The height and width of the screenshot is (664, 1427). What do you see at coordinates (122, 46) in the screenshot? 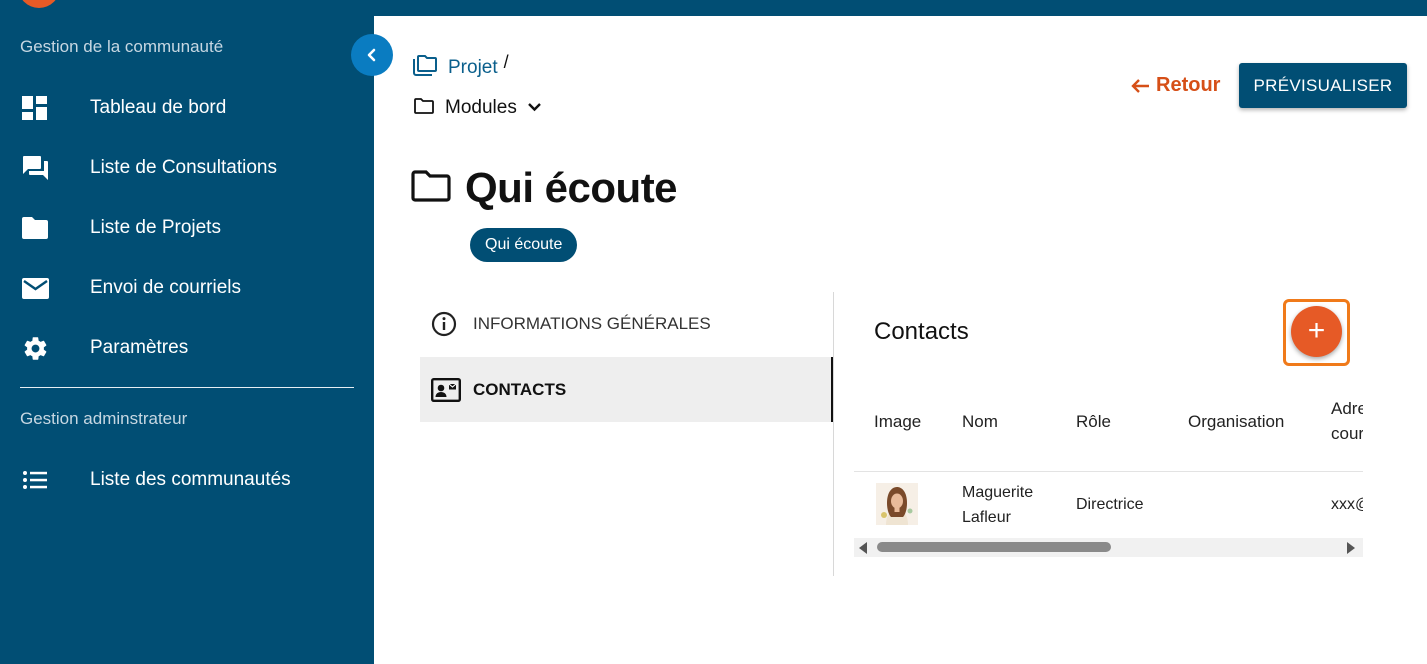
I see `sidebar-section-community: Gestion de la communauté` at bounding box center [122, 46].